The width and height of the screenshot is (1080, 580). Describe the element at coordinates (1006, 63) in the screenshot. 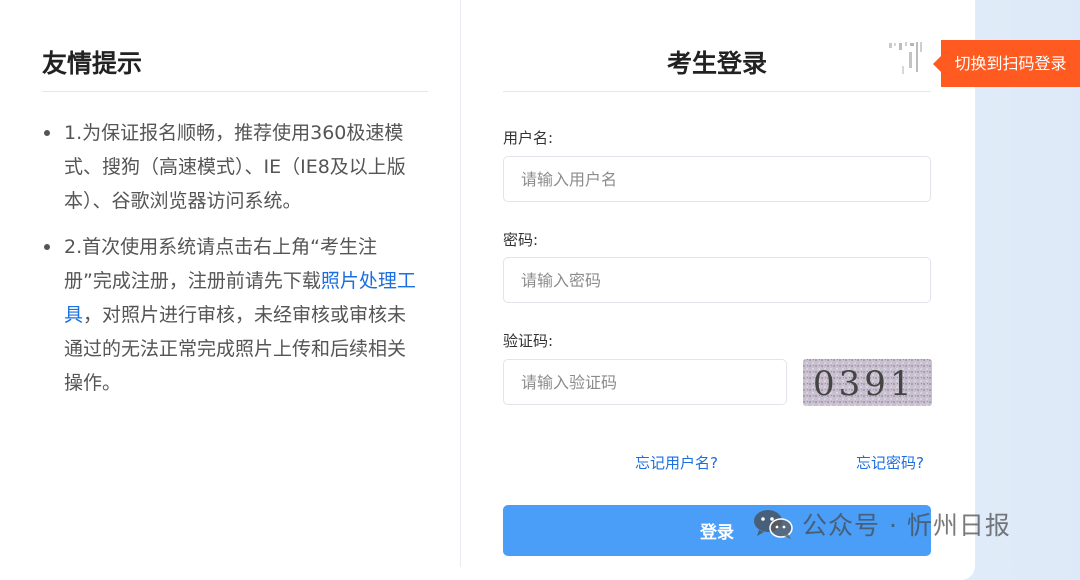

I see `qr-login-switch: 切换到扫码登录` at that location.